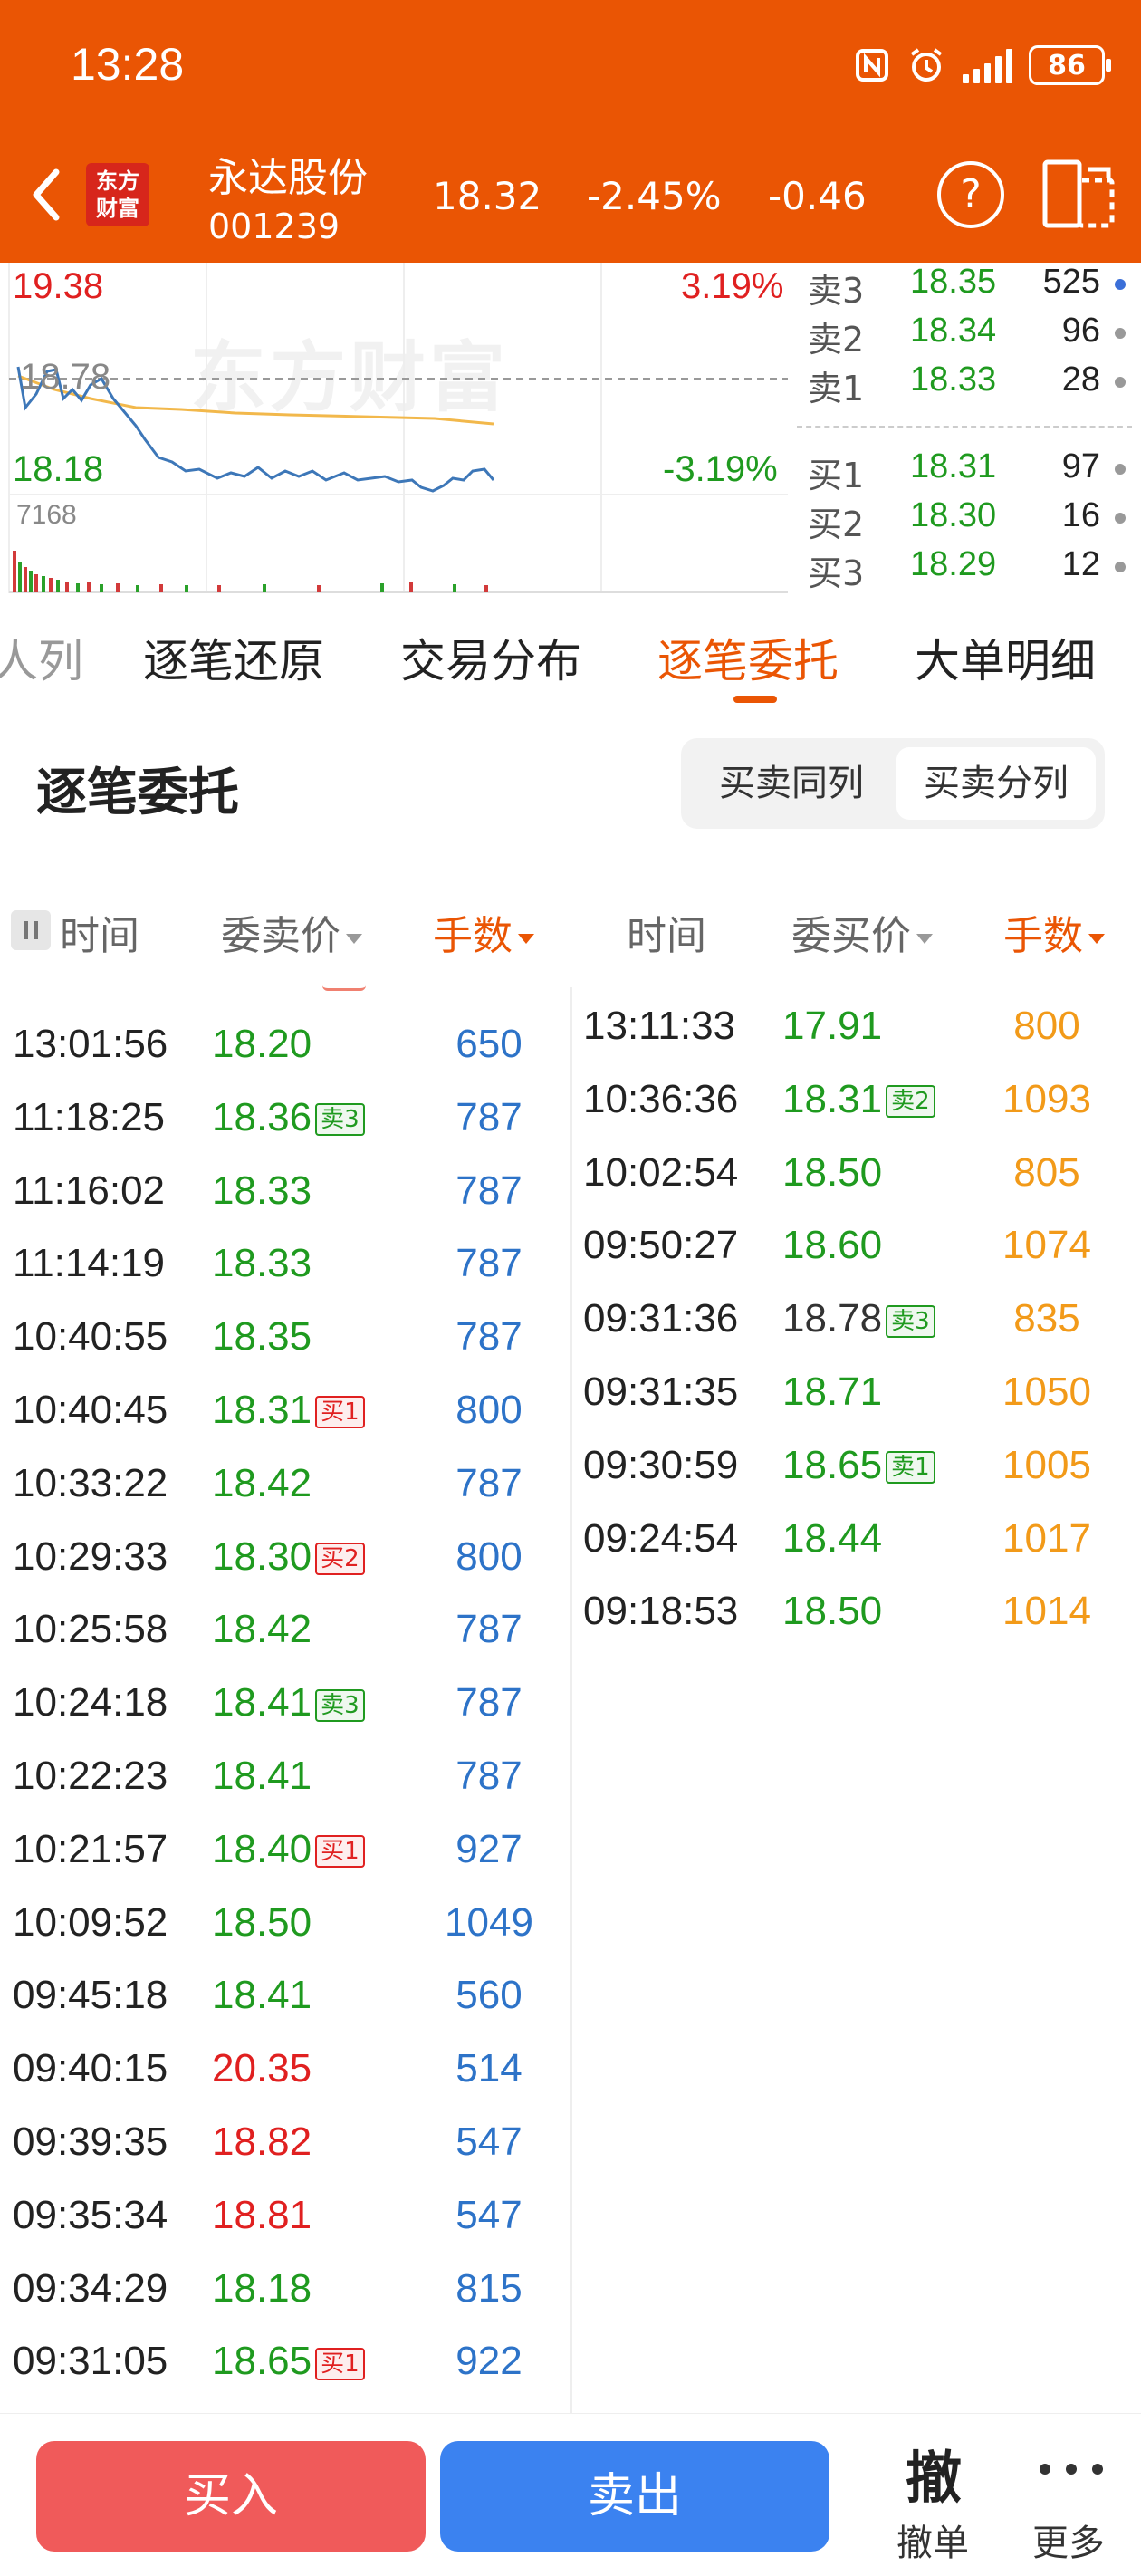 The image size is (1141, 2576). Describe the element at coordinates (90, 1337) in the screenshot. I see `order-time: 10:40:55` at that location.